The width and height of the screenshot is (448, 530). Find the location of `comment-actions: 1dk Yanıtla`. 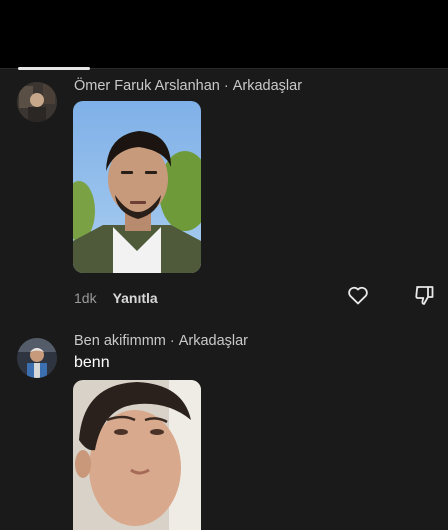

comment-actions: 1dk Yanıtla is located at coordinates (116, 298).